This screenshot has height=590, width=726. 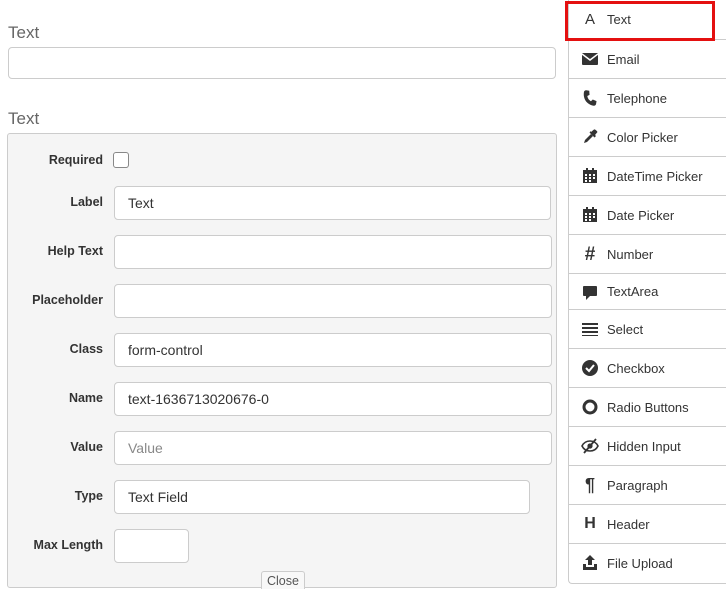 I want to click on sidebar-item-label: DateTime Picker, so click(x=655, y=176).